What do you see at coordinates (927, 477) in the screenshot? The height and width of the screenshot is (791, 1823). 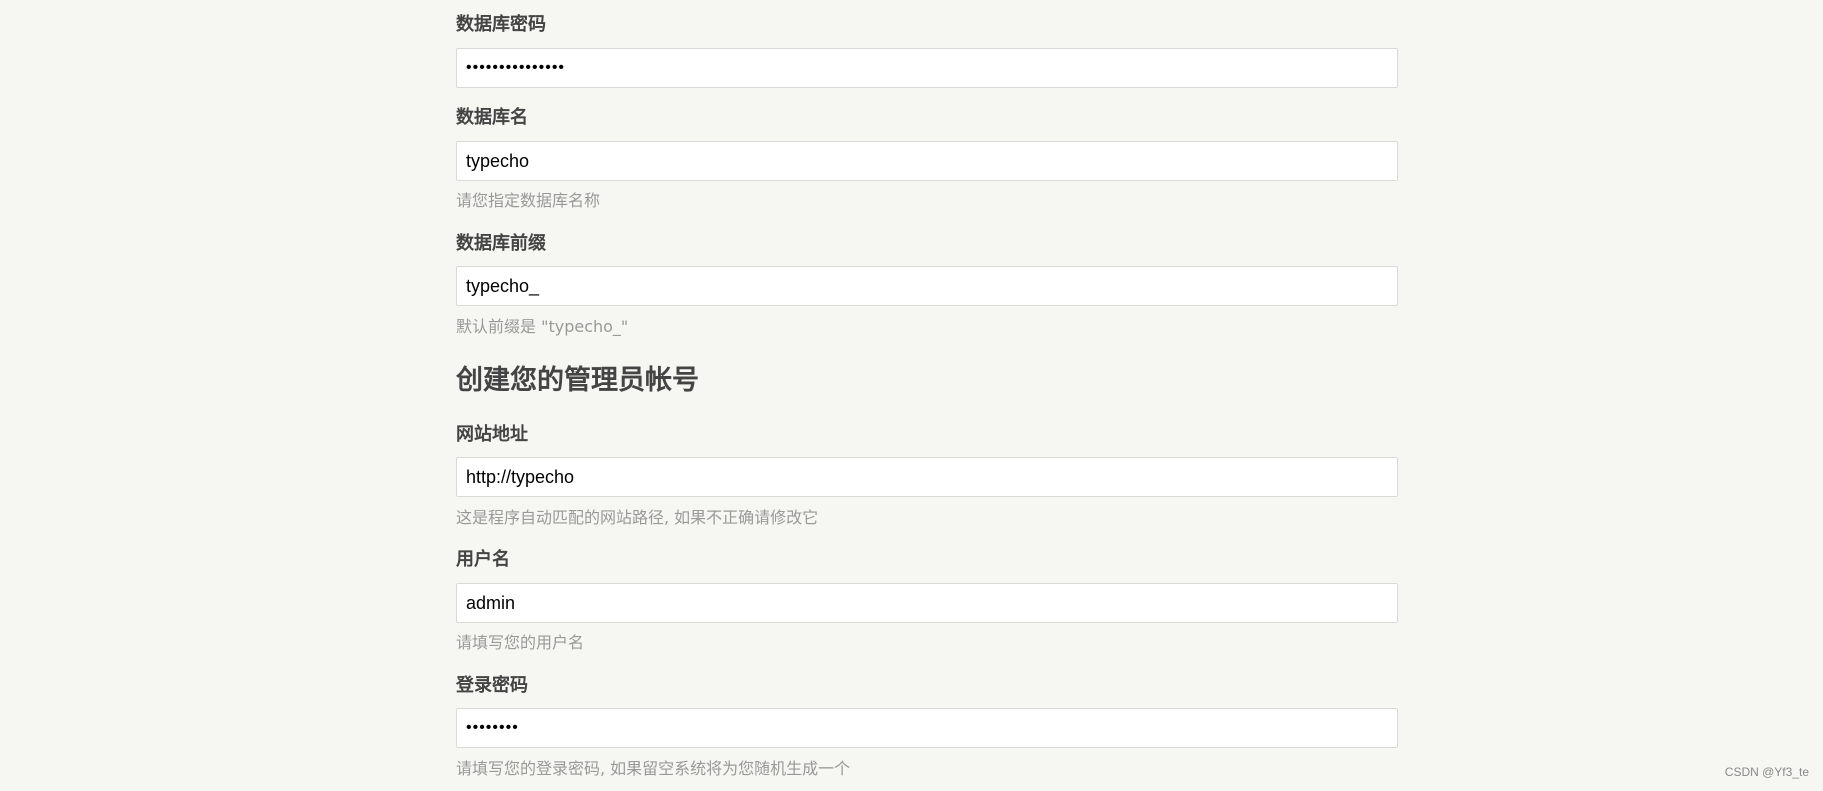 I see `site-url-input` at bounding box center [927, 477].